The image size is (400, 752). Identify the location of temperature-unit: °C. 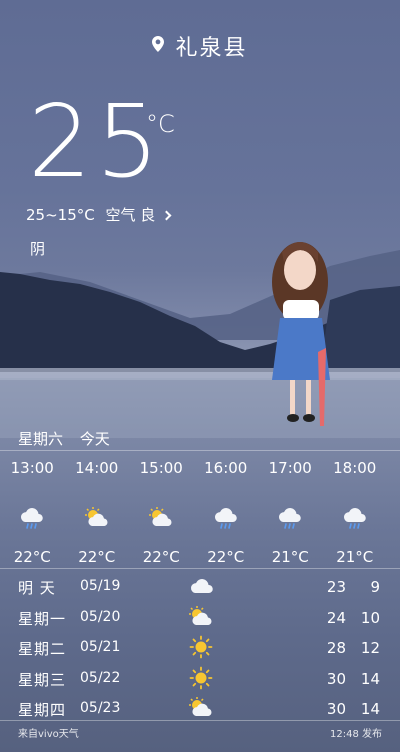
(160, 124).